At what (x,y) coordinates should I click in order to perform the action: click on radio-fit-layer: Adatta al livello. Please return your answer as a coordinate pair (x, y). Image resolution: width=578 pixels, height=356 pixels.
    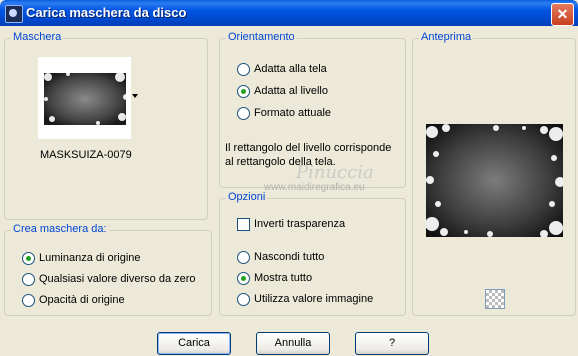
    Looking at the image, I should click on (282, 91).